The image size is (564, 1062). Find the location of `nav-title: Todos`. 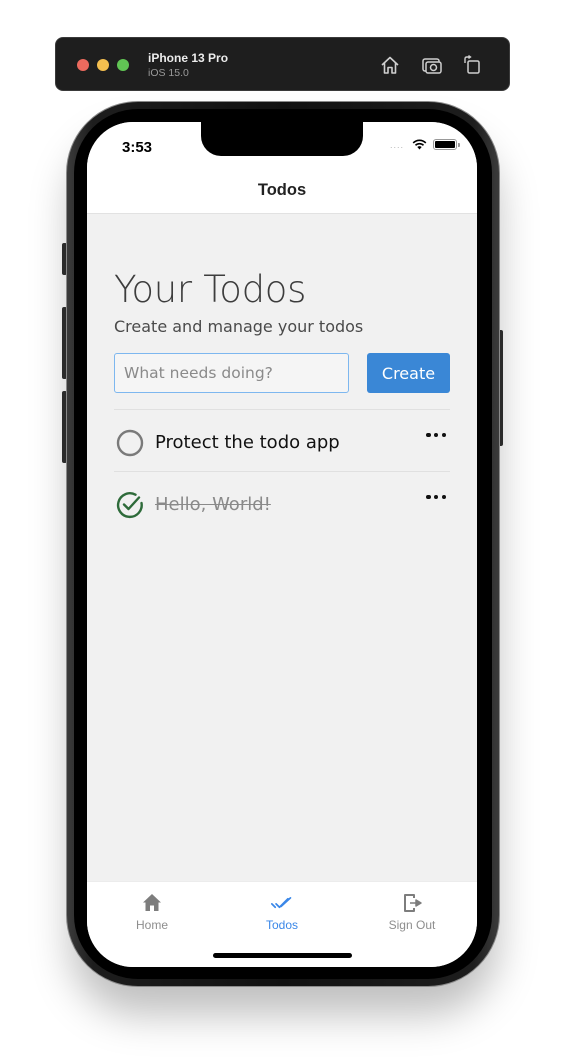

nav-title: Todos is located at coordinates (282, 190).